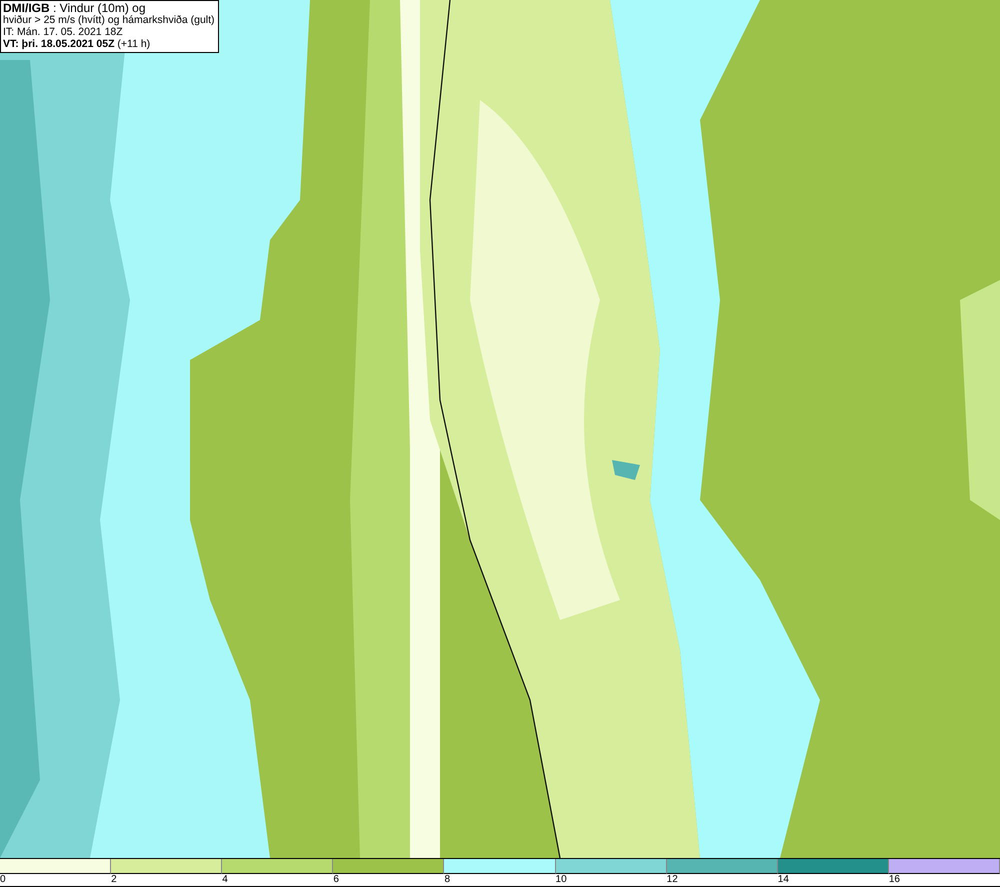 The height and width of the screenshot is (887, 1000). I want to click on info-text: IT: Mán. 17. 05. 2021 18Z, so click(63, 32).